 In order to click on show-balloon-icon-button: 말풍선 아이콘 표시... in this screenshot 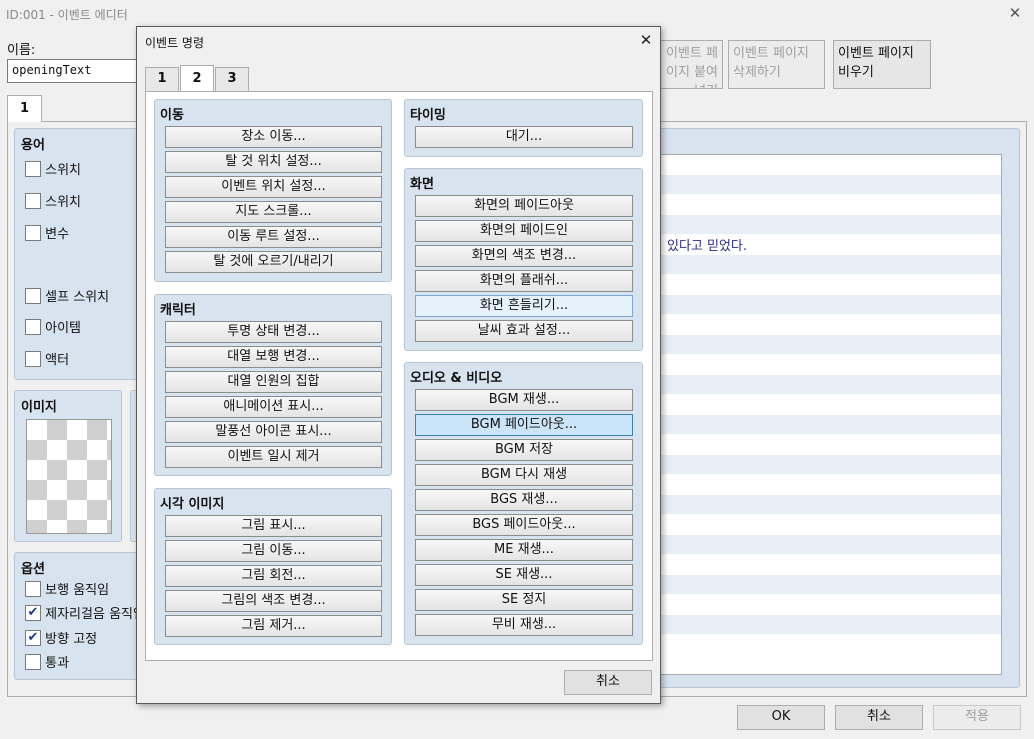, I will do `click(273, 432)`.